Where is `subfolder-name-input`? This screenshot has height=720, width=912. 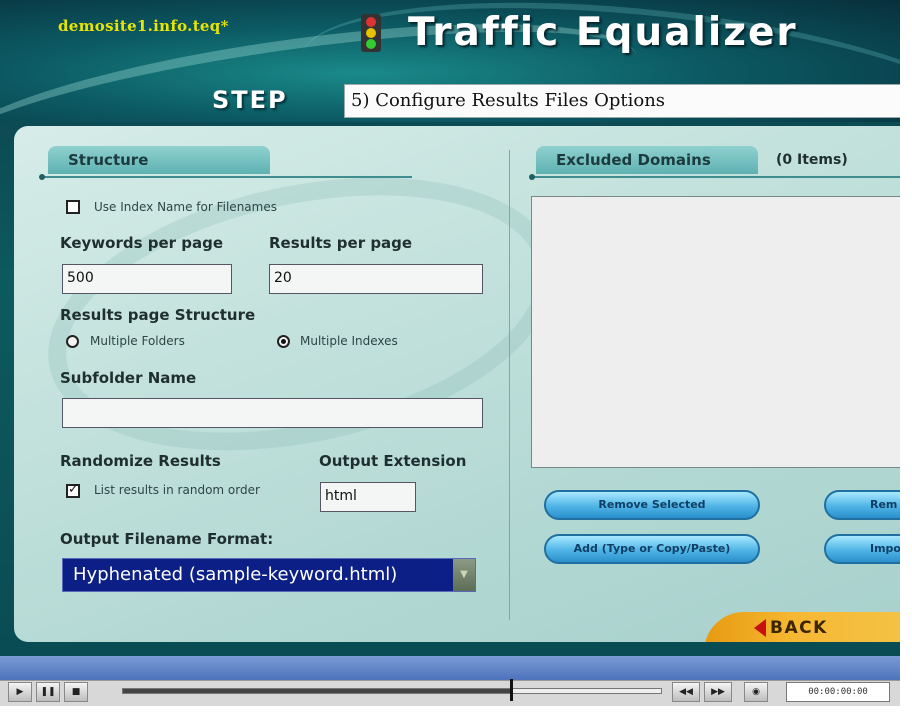
subfolder-name-input is located at coordinates (272, 413).